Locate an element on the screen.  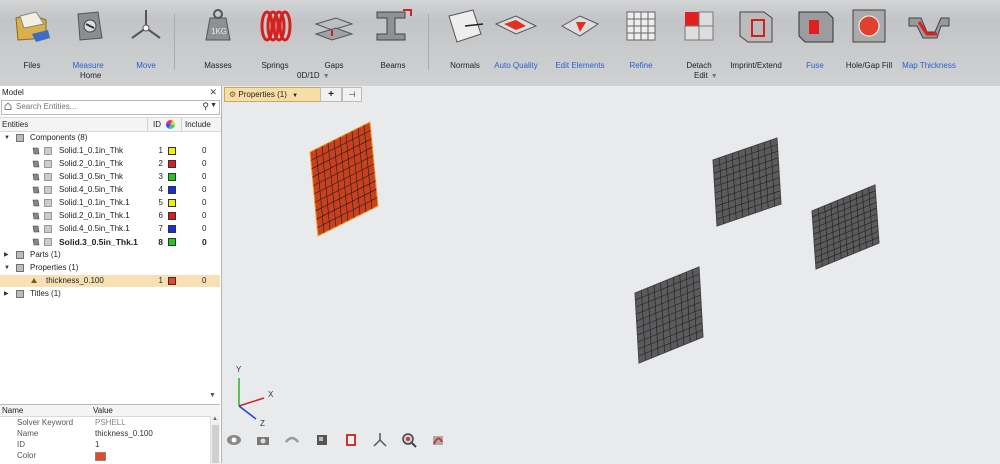
tree-item-component: Solid.4_0.5in_Thk 4 0 is located at coordinates (110, 190).